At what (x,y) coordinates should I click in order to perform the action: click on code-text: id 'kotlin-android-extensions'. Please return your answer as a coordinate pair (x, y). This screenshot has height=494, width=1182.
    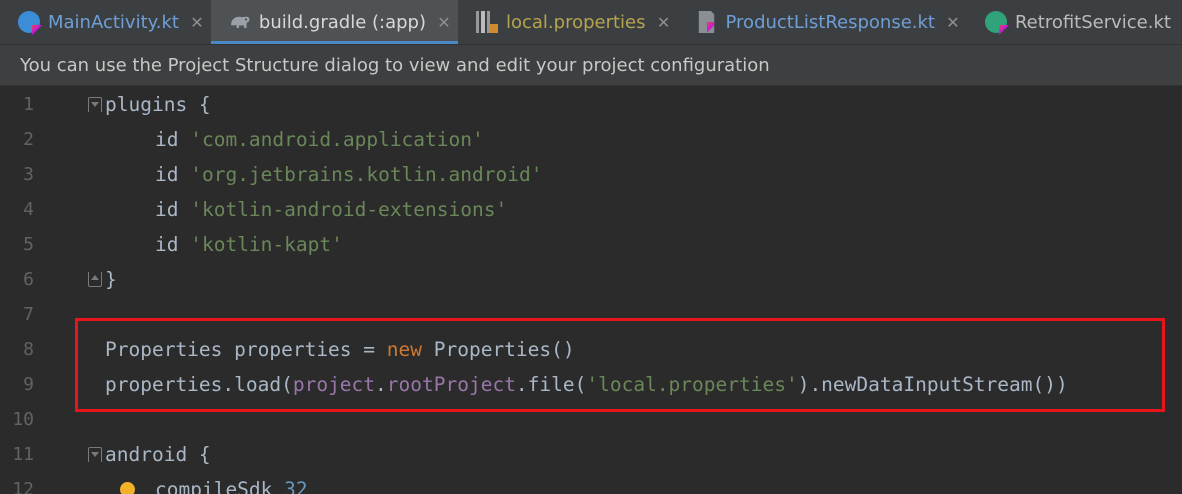
    Looking at the image, I should click on (331, 209).